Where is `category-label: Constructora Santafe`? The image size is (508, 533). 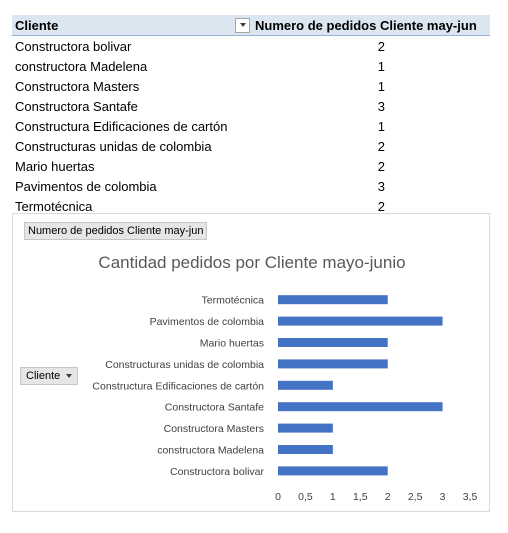 category-label: Constructora Santafe is located at coordinates (214, 408).